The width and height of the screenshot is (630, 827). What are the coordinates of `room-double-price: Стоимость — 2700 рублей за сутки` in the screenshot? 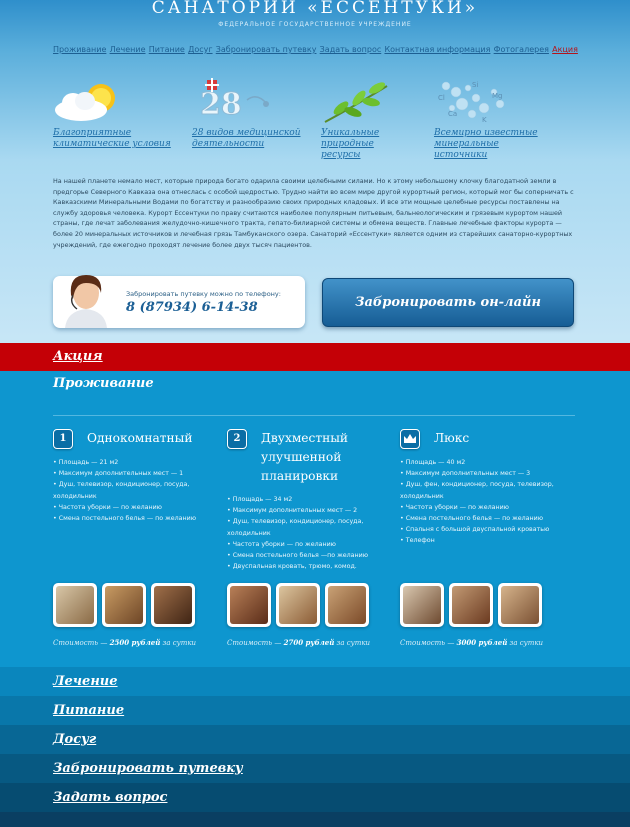 It's located at (299, 642).